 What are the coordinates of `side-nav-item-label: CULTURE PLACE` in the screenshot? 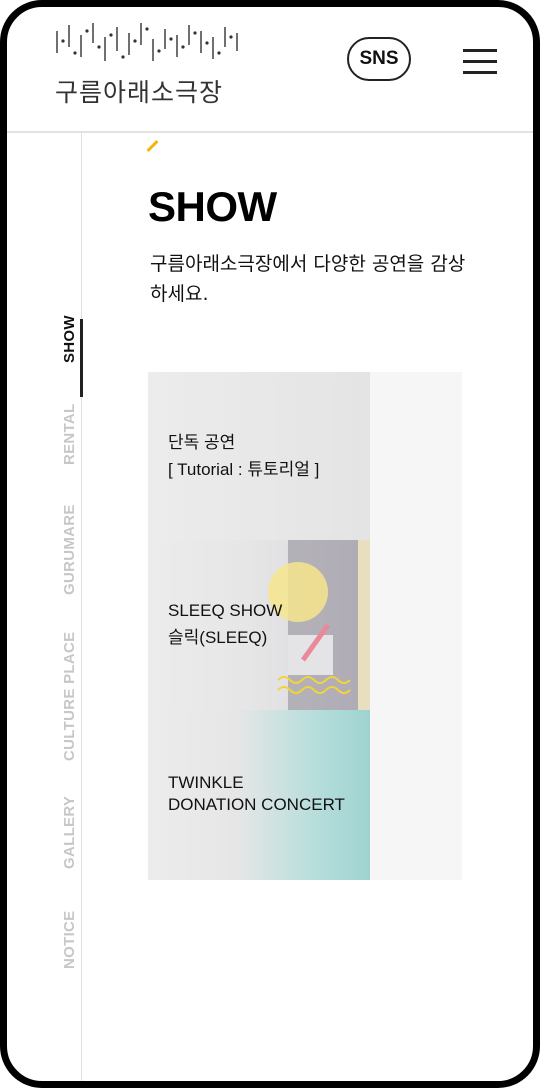 It's located at (69, 696).